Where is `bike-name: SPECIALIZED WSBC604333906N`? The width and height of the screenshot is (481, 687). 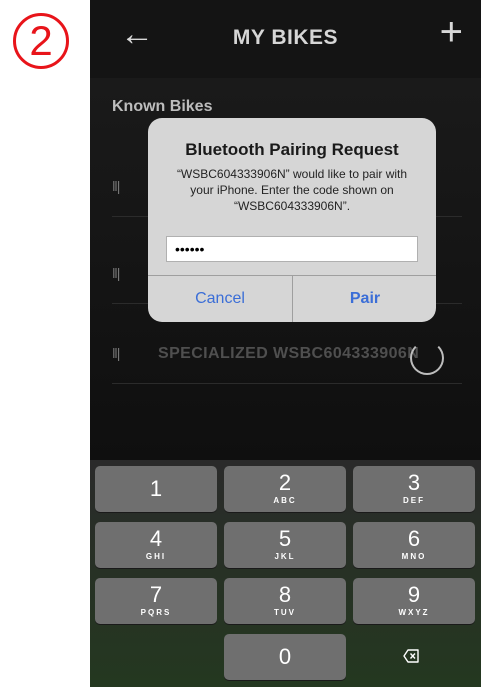
bike-name: SPECIALIZED WSBC604333906N is located at coordinates (289, 353).